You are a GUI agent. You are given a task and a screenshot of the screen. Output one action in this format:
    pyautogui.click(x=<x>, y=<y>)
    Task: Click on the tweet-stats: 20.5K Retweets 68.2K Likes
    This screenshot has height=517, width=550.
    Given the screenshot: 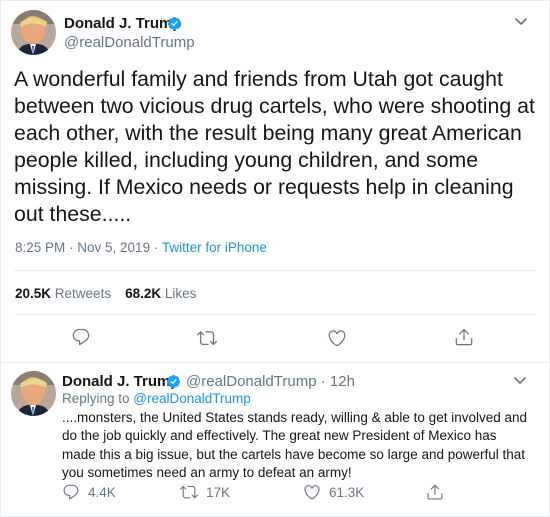 What is the action you would take?
    pyautogui.click(x=105, y=293)
    